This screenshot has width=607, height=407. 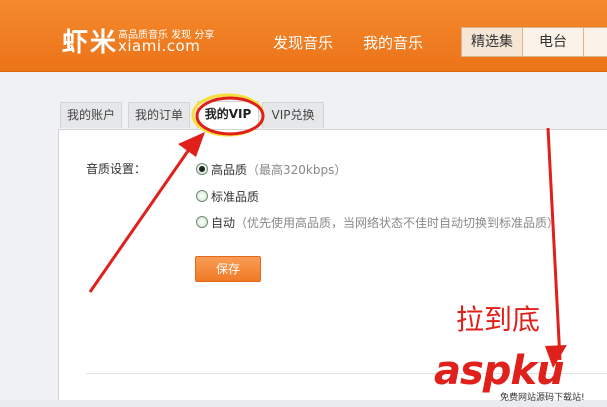 I want to click on arrow-to-vip-head, so click(x=191, y=144).